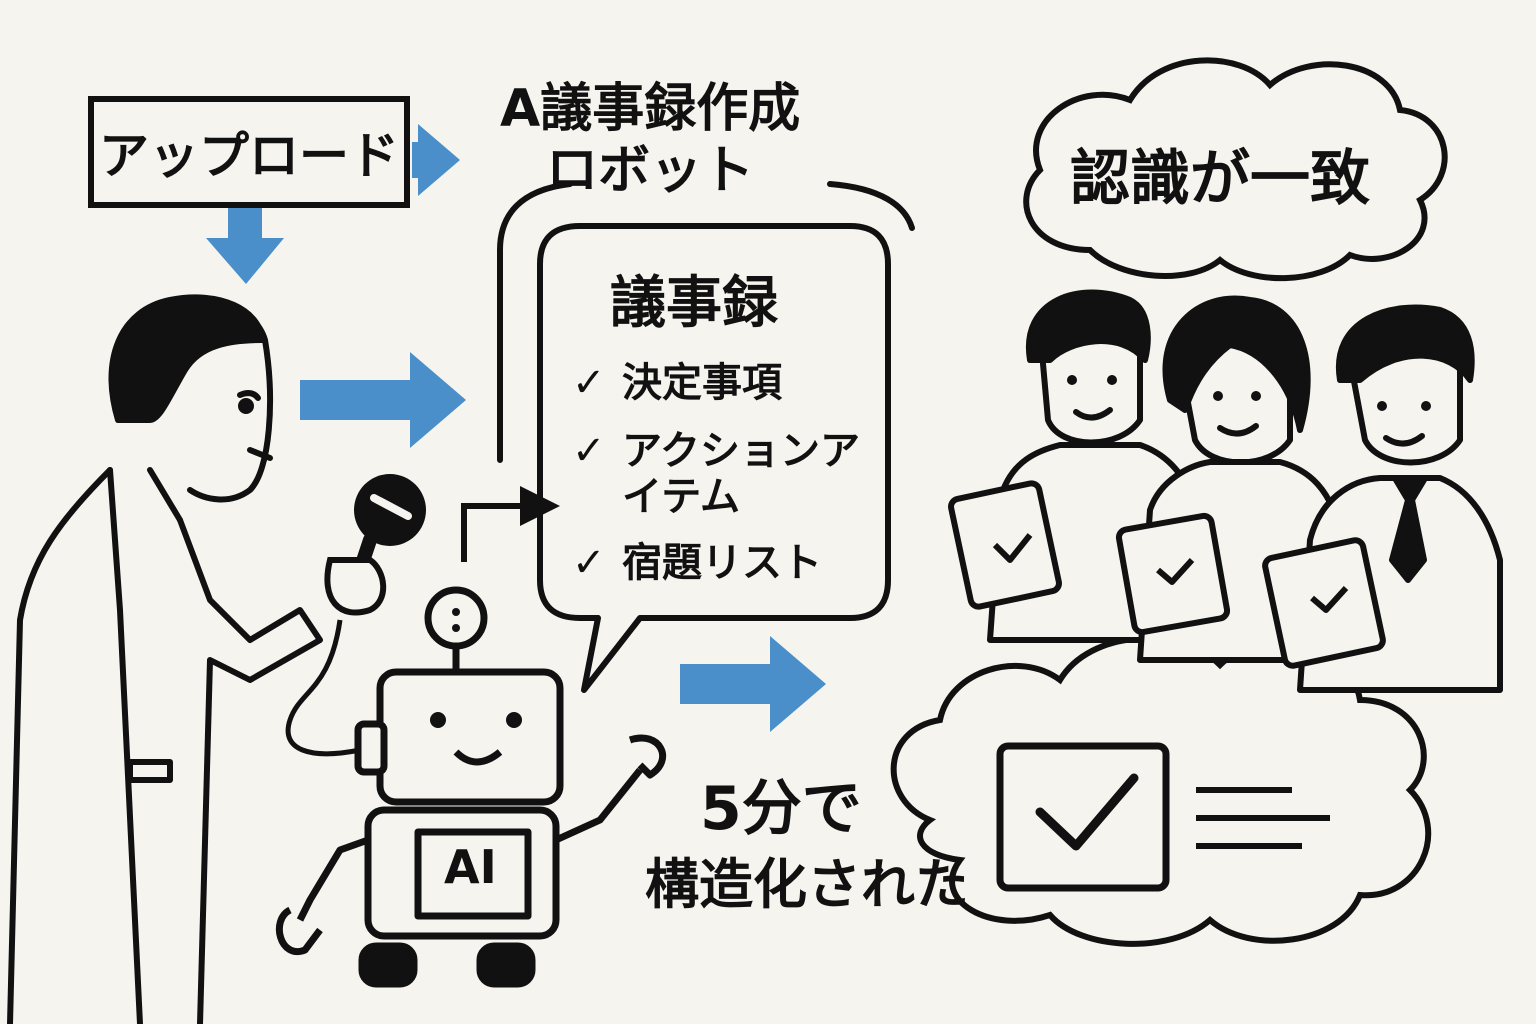 The height and width of the screenshot is (1024, 1536). I want to click on arrow-down-icon, so click(245, 244).